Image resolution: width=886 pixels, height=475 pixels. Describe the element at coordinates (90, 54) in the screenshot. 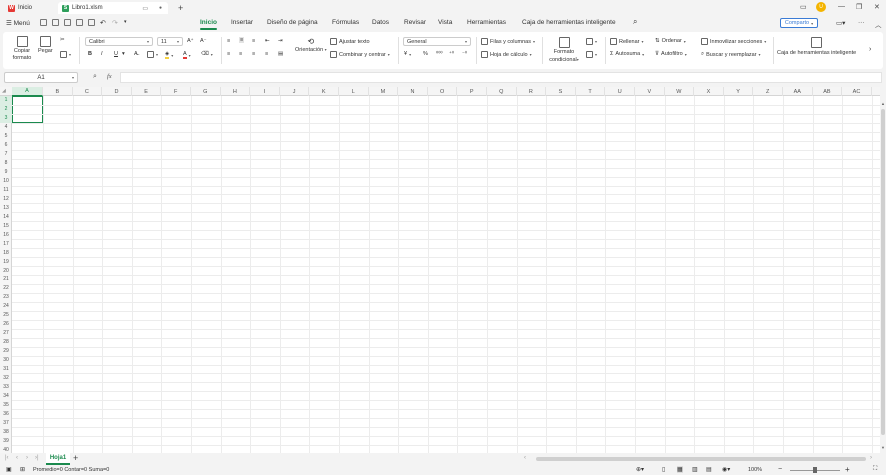

I see `bold-button: B` at that location.